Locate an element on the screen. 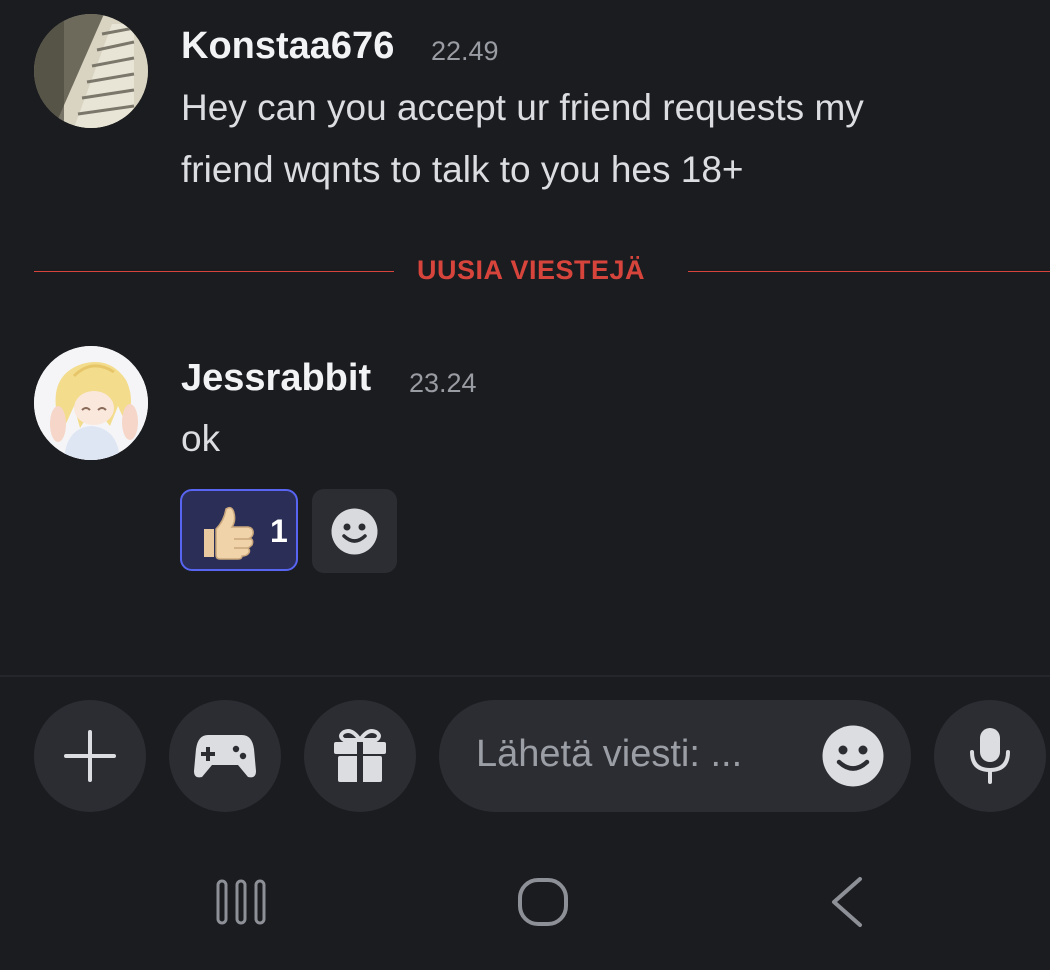 The height and width of the screenshot is (970, 1050). home-icon is located at coordinates (543, 902).